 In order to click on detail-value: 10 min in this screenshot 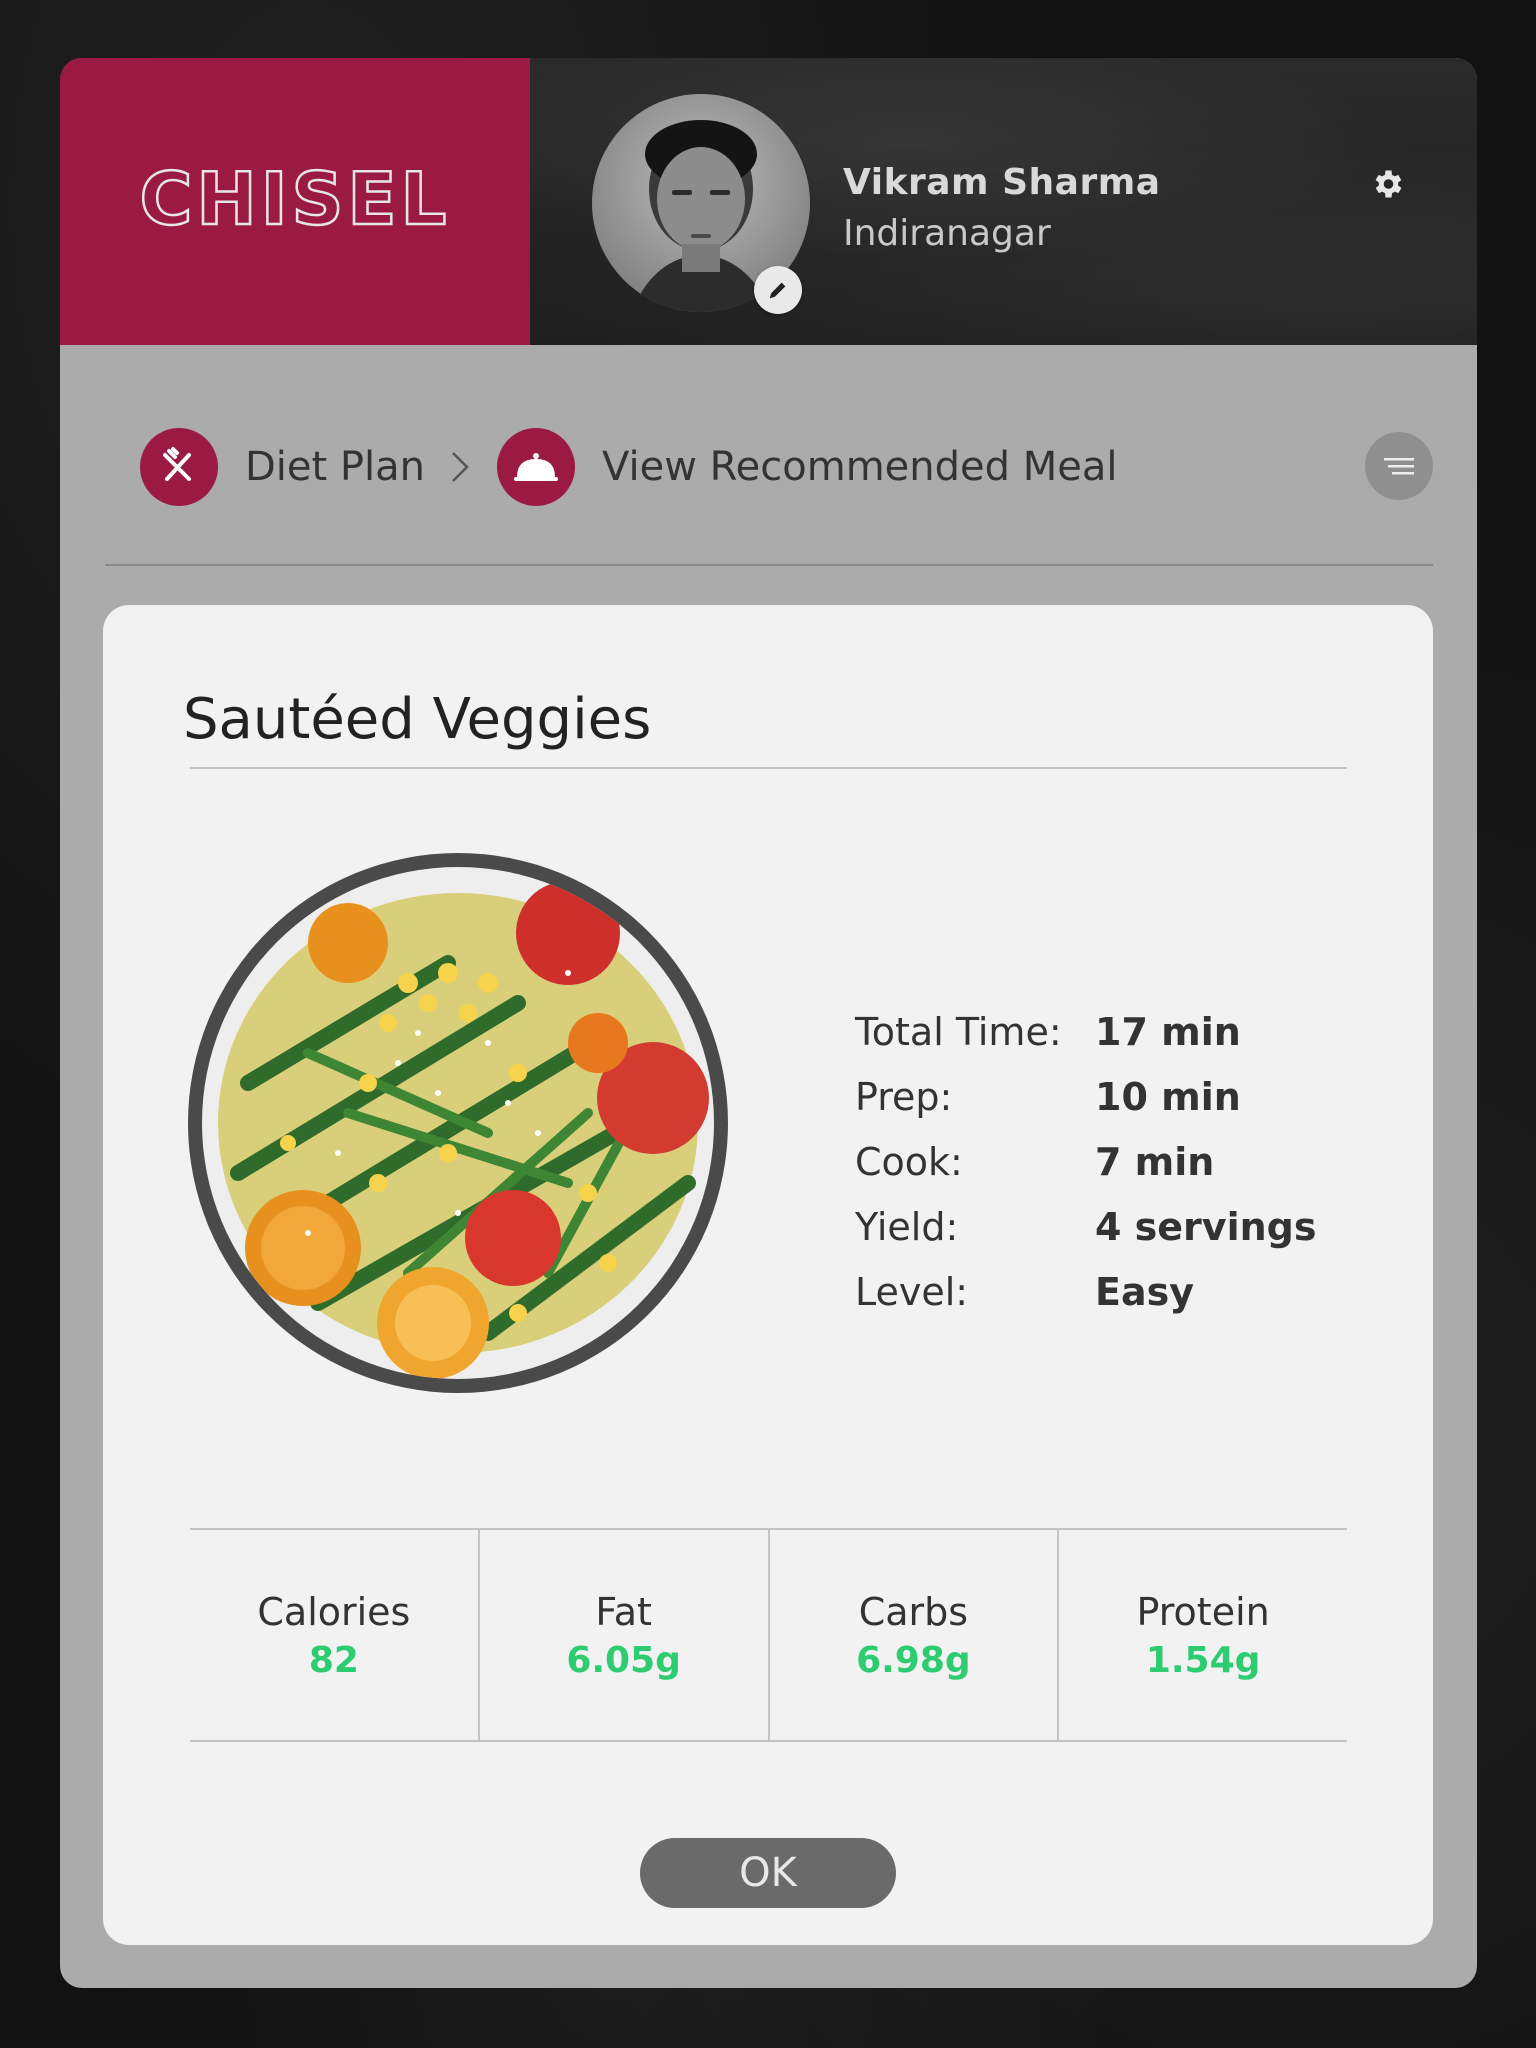, I will do `click(1168, 1096)`.